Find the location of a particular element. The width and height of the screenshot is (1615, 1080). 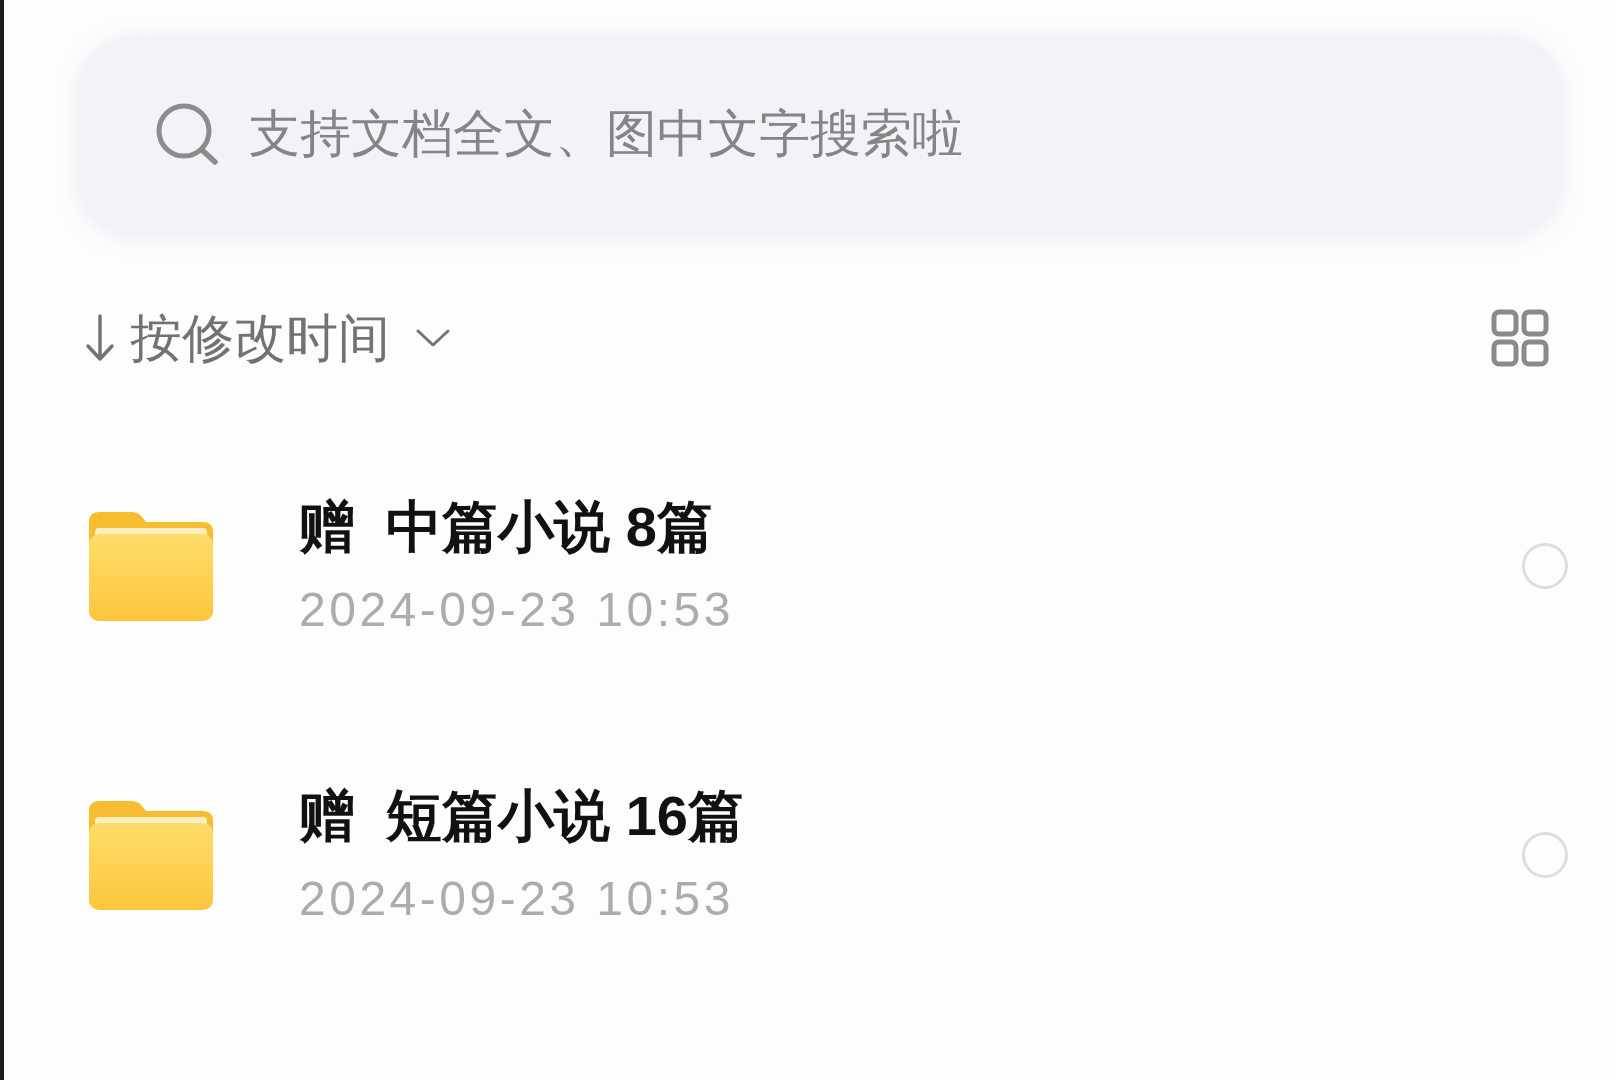

chevron-down-icon is located at coordinates (433, 338).